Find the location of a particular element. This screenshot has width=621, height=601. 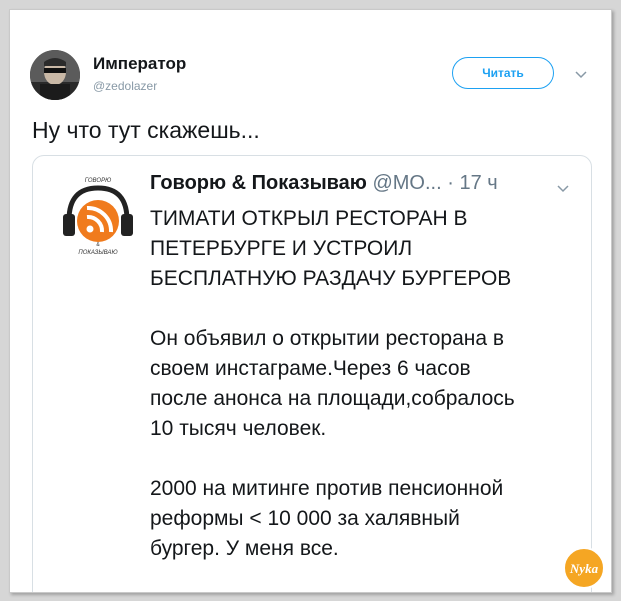

paragraph-line: 2000 на митинге против пенсионной is located at coordinates (327, 488).